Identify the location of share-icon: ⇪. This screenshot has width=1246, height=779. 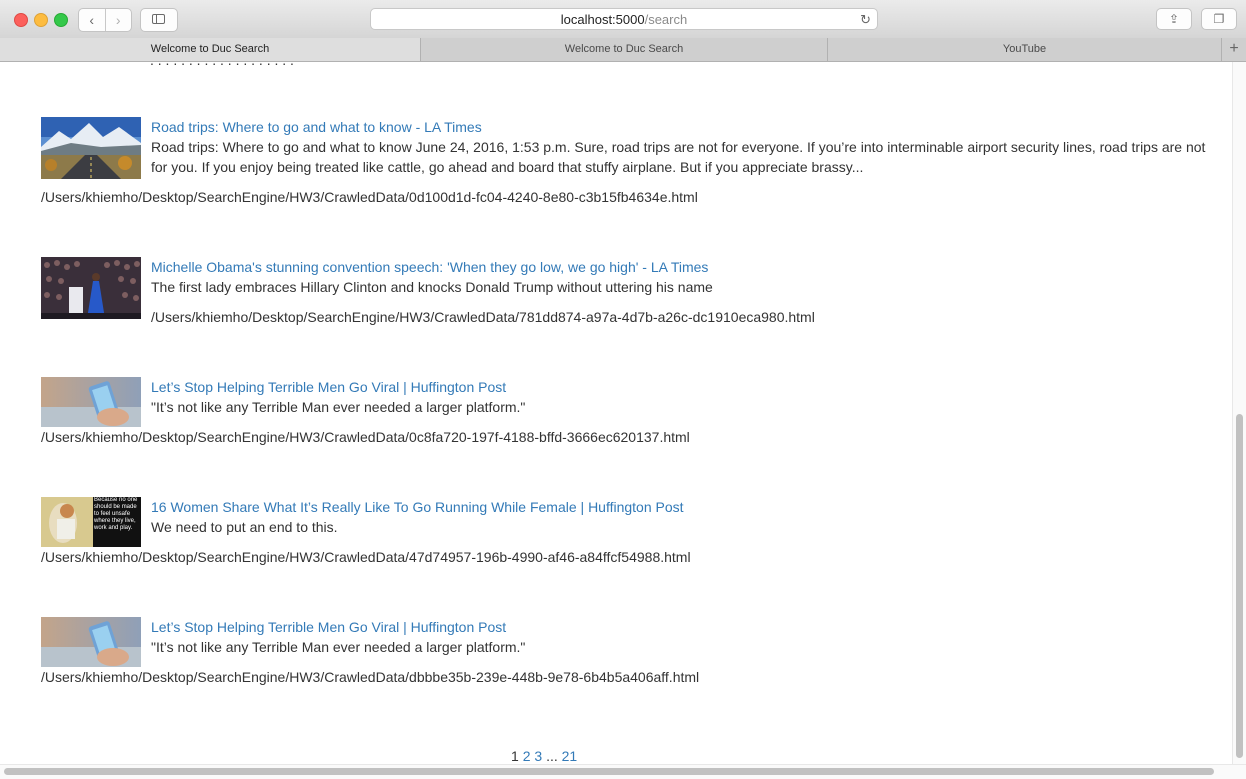
(1174, 19).